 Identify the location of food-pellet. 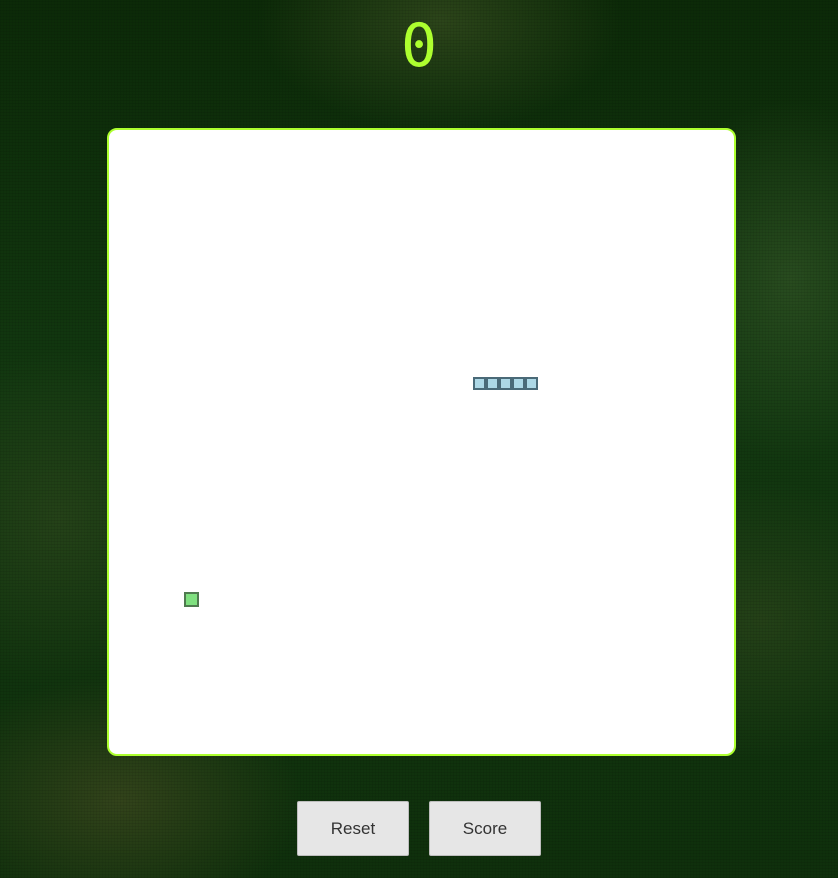
(191, 599).